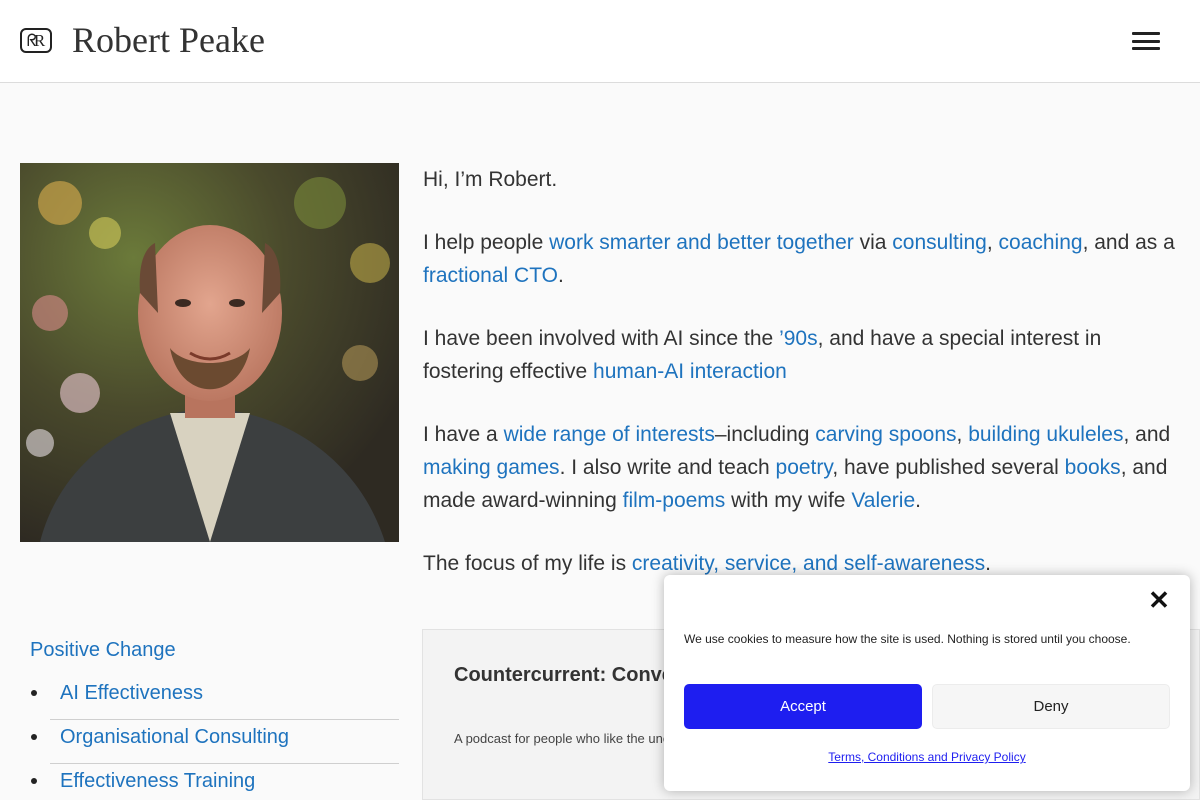 The width and height of the screenshot is (1200, 800). What do you see at coordinates (1045, 434) in the screenshot?
I see `link-building-ukuleles: building ukuleles` at bounding box center [1045, 434].